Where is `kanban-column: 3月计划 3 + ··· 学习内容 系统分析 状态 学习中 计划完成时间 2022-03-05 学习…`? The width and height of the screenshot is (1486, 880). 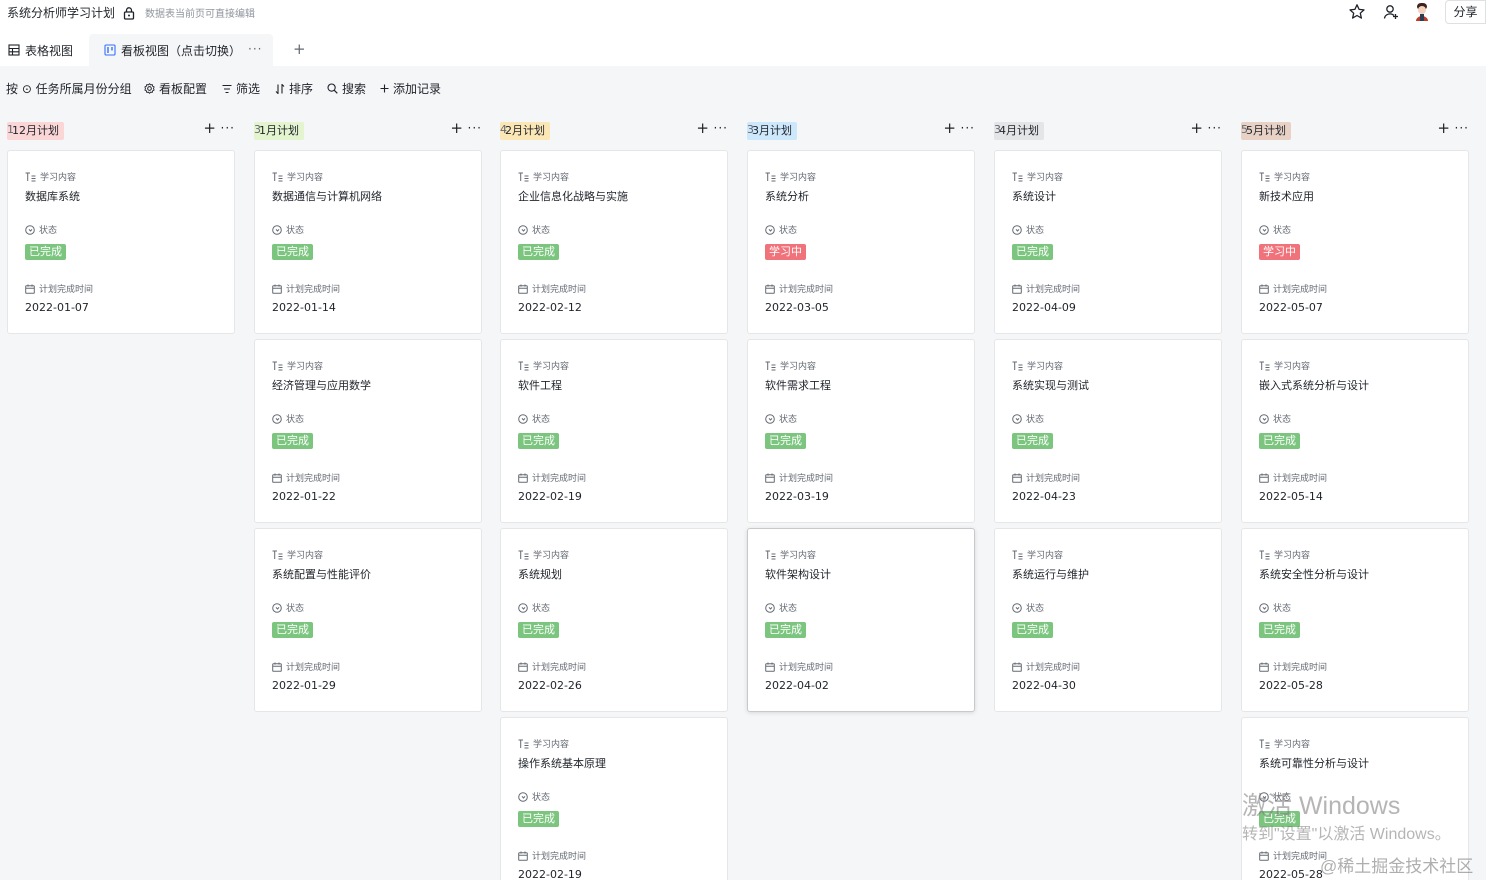
kanban-column: 3月计划 3 + ··· 学习内容 系统分析 状态 学习中 计划完成时间 2022-03-05 学习… is located at coordinates (861, 495).